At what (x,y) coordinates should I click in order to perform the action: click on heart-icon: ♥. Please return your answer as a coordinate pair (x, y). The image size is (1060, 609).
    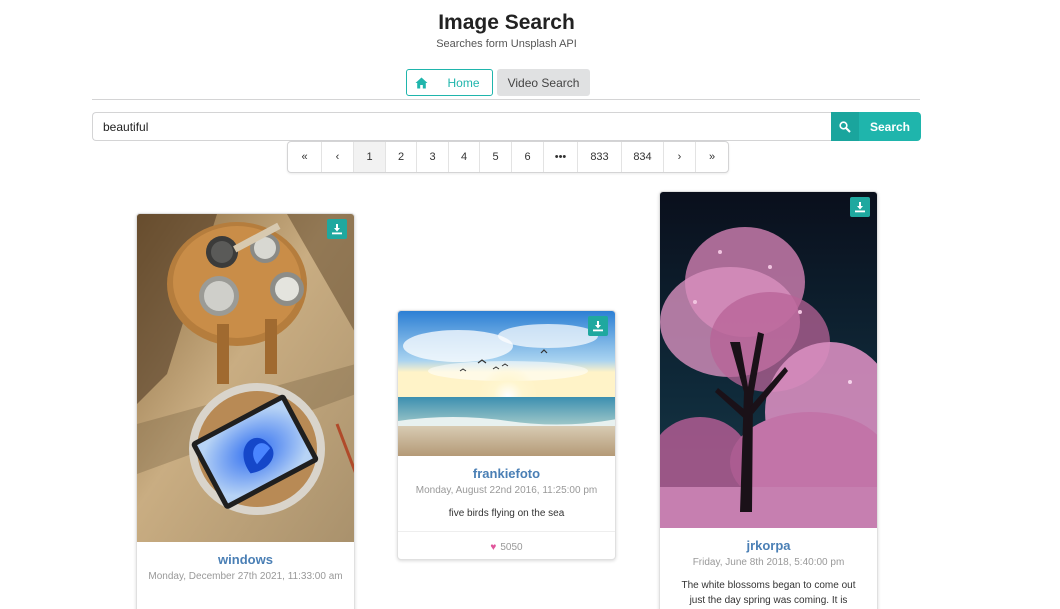
    Looking at the image, I should click on (493, 547).